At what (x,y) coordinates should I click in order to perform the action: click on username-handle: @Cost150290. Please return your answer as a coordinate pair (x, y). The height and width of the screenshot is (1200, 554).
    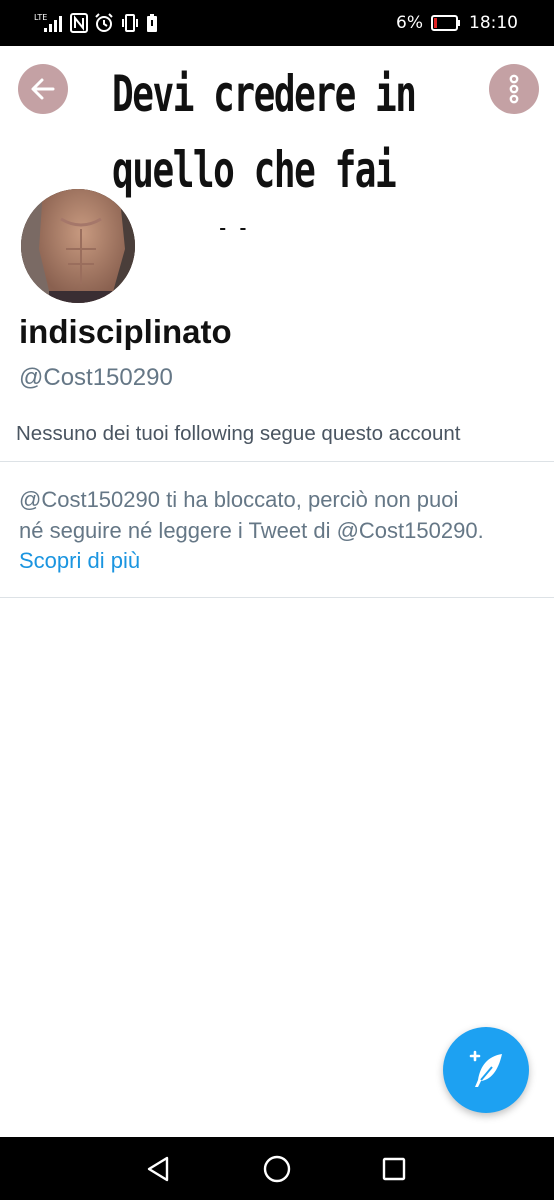
    Looking at the image, I should click on (96, 377).